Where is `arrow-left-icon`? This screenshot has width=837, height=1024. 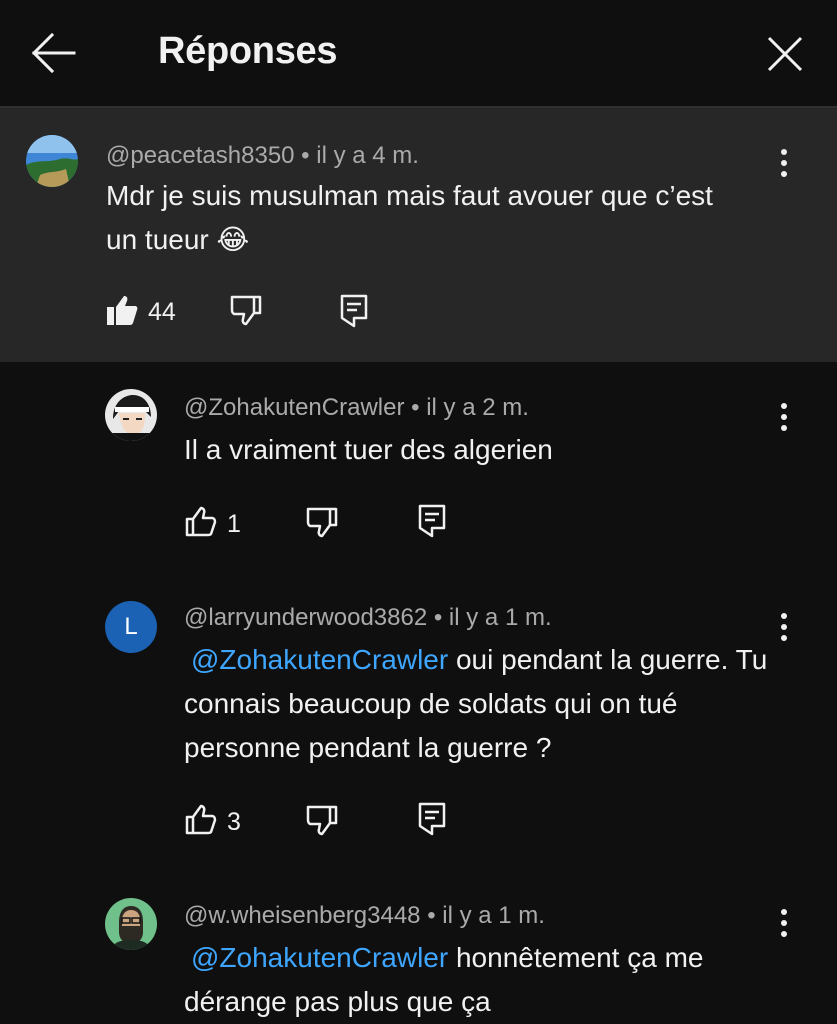
arrow-left-icon is located at coordinates (53, 53).